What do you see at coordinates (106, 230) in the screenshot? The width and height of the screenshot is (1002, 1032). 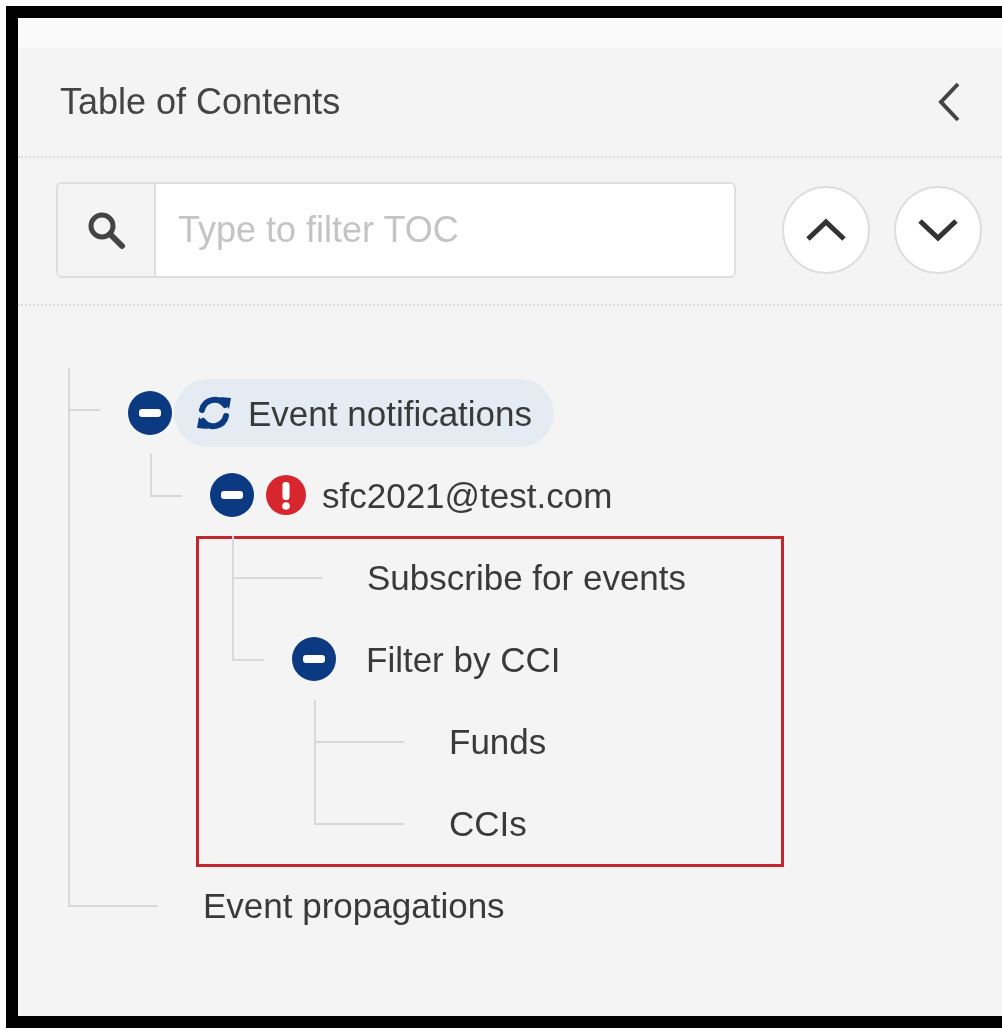 I see `search-icon` at bounding box center [106, 230].